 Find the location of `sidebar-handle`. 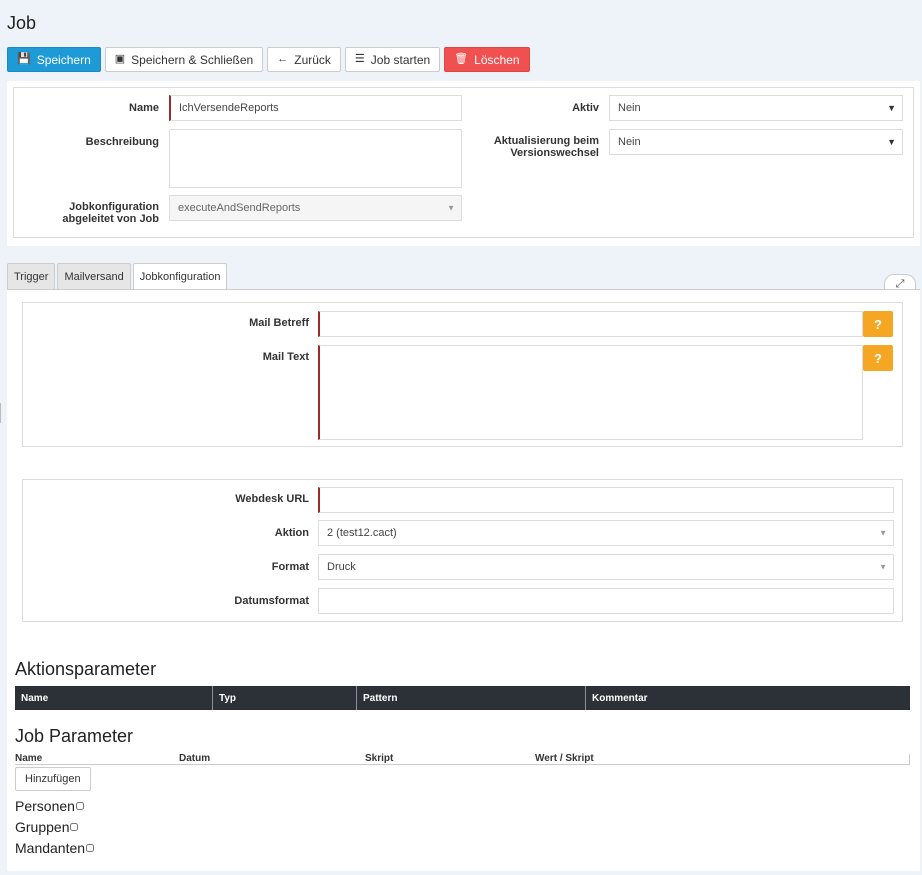

sidebar-handle is located at coordinates (1, 413).